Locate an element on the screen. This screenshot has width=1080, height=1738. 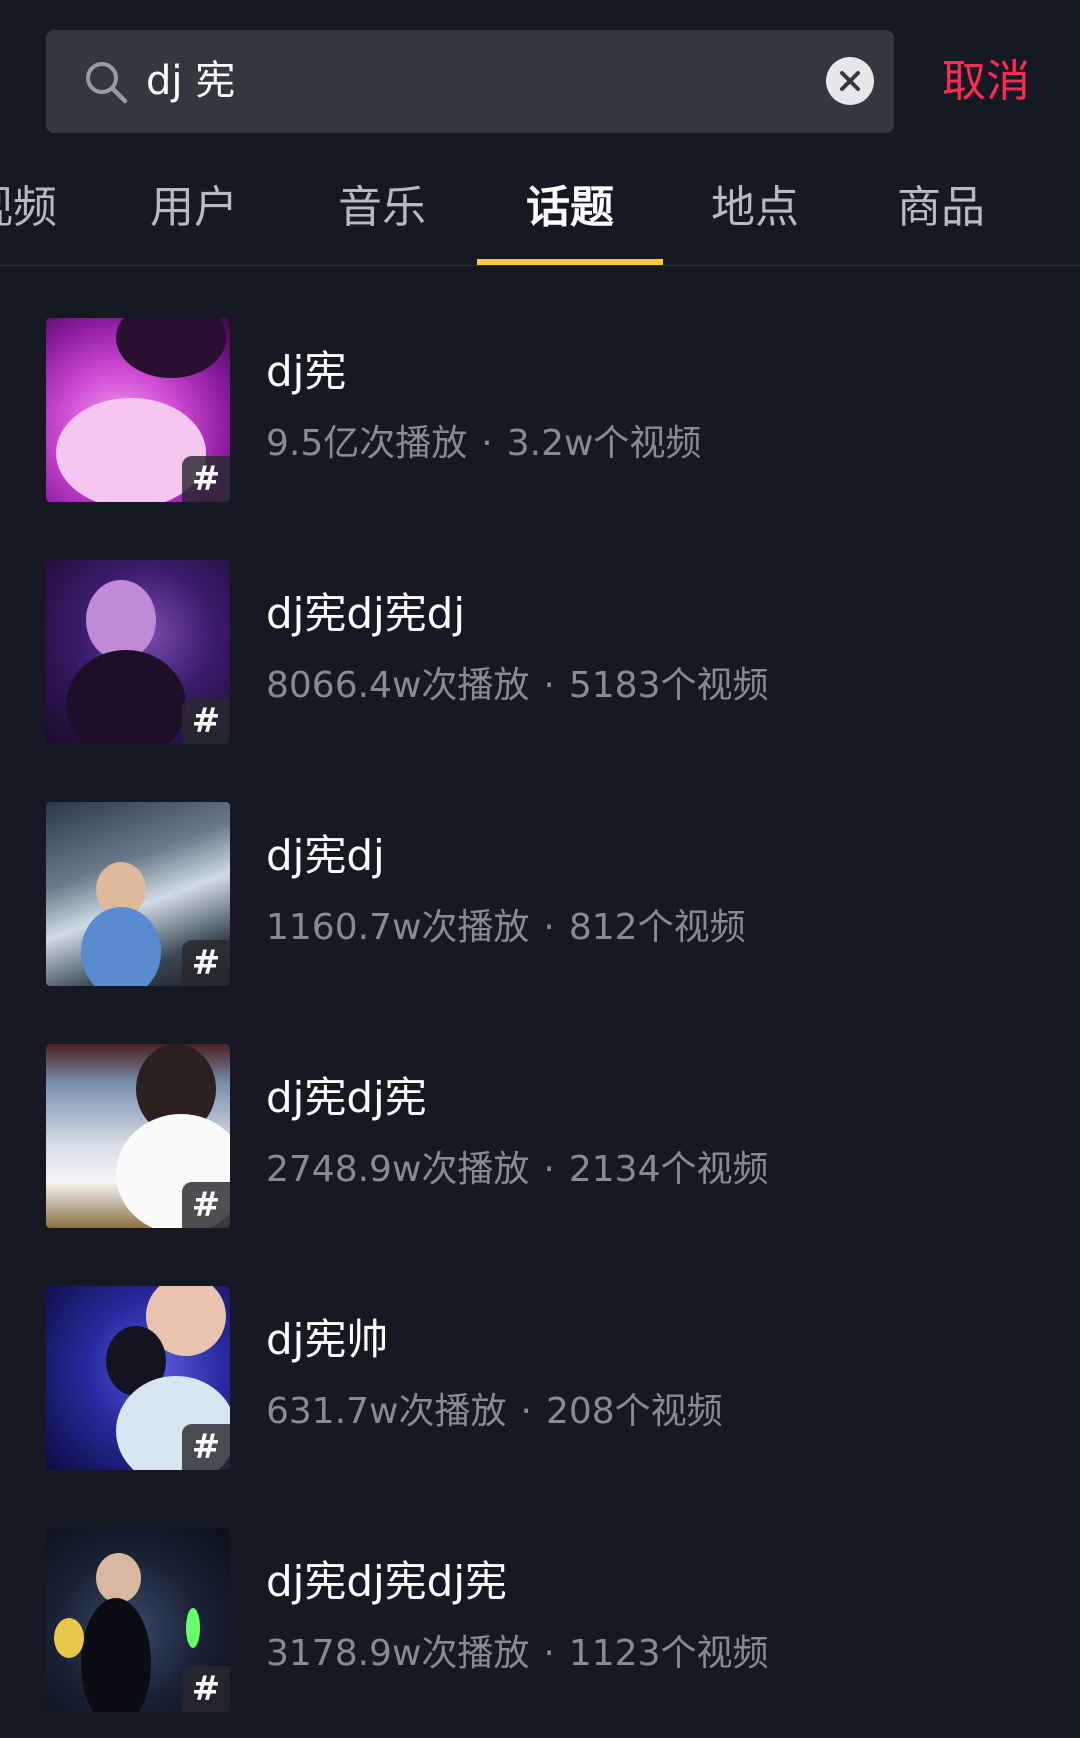
video-count: 1123个视频 is located at coordinates (668, 1653).